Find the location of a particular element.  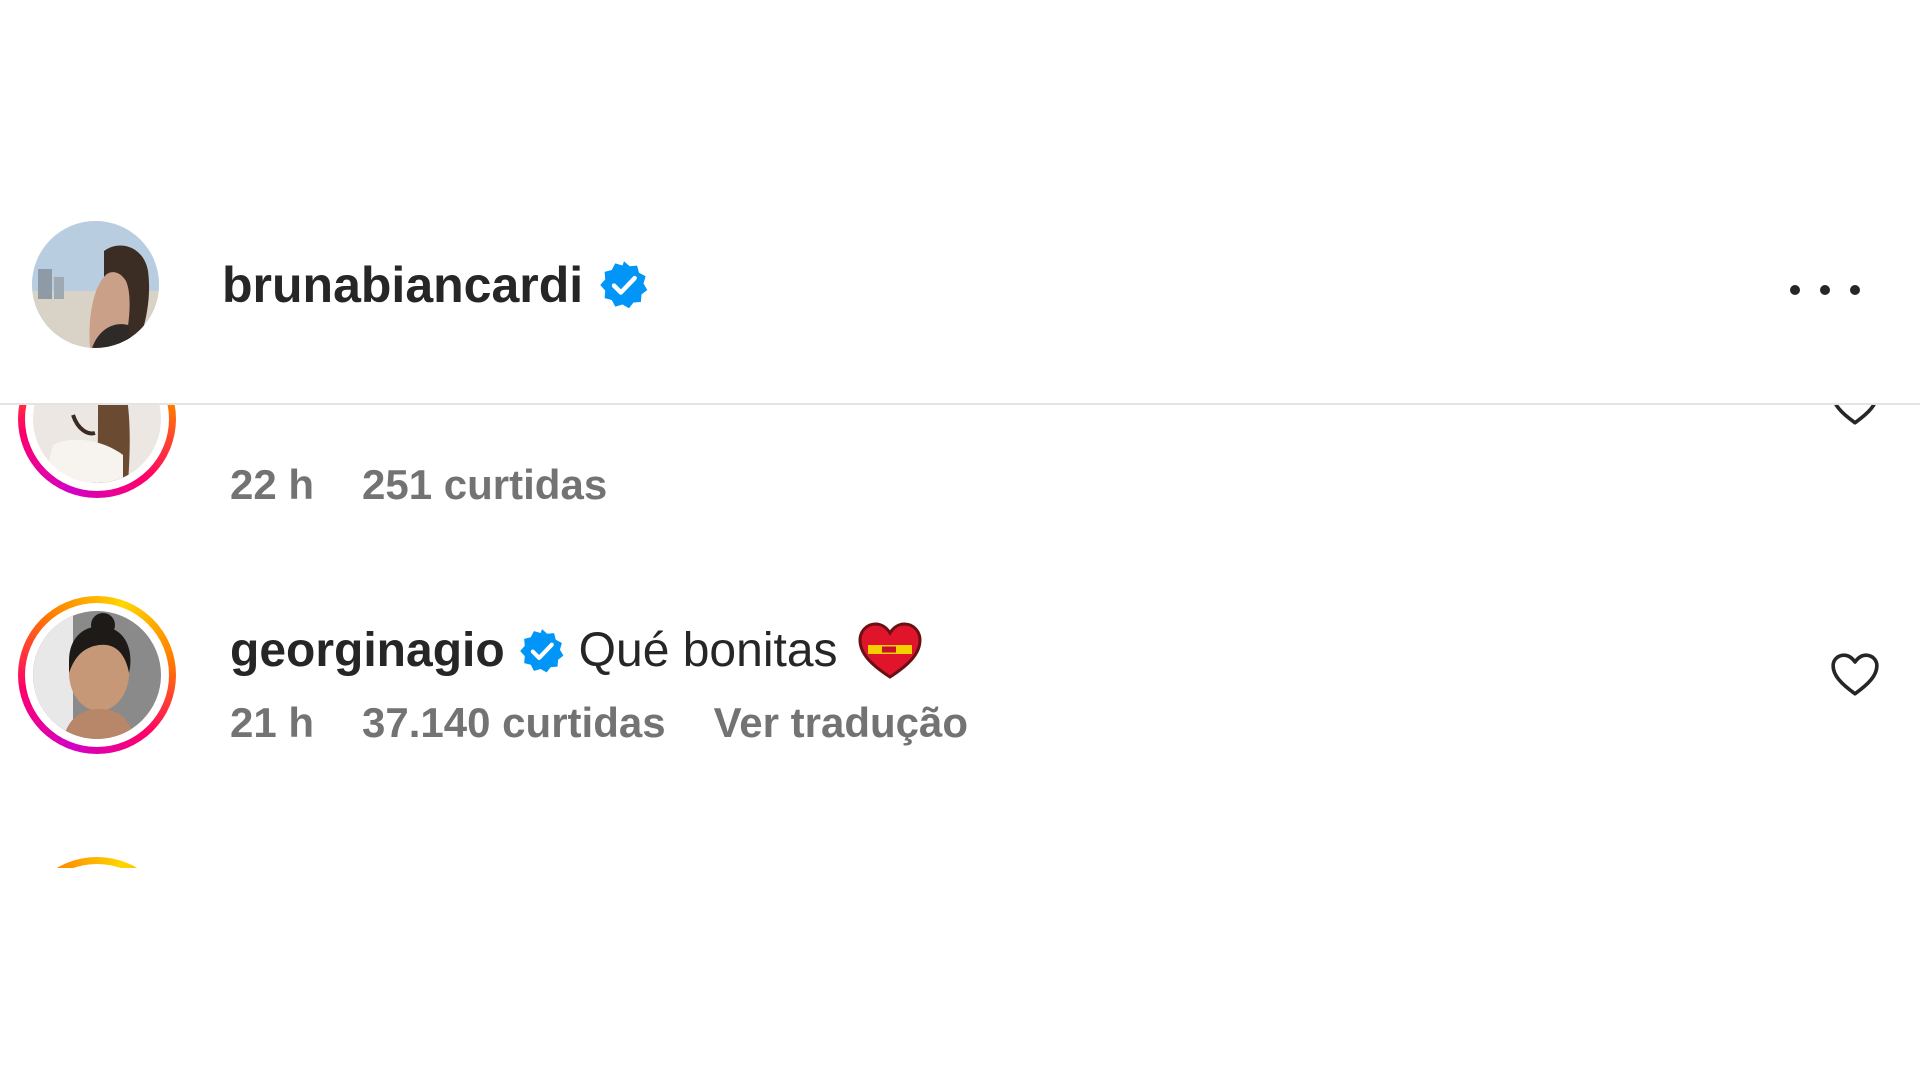

comment-text-clipped is located at coordinates (830, 413).